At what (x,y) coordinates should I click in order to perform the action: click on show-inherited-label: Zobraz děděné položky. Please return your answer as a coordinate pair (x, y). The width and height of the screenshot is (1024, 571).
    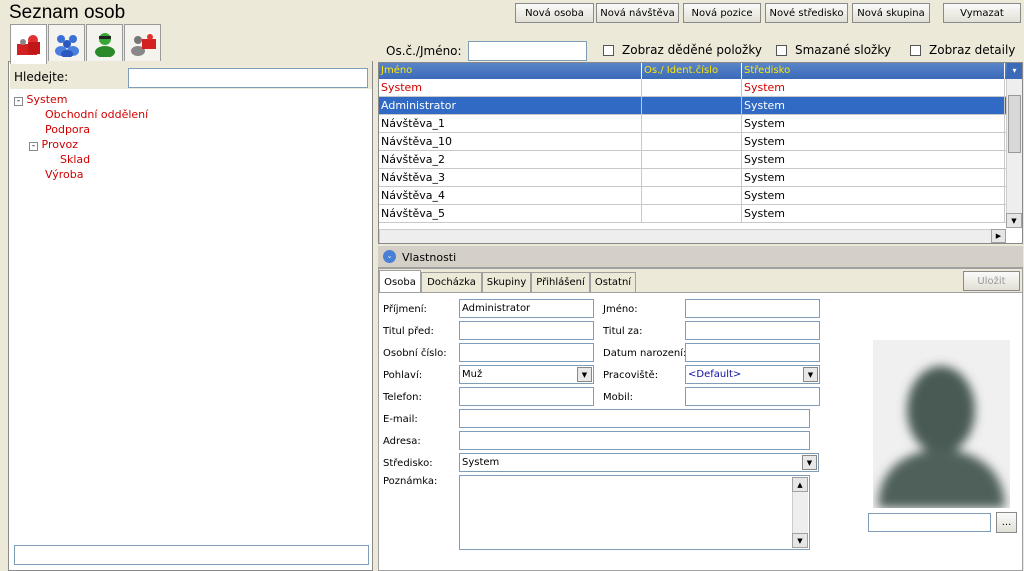
    Looking at the image, I should click on (692, 50).